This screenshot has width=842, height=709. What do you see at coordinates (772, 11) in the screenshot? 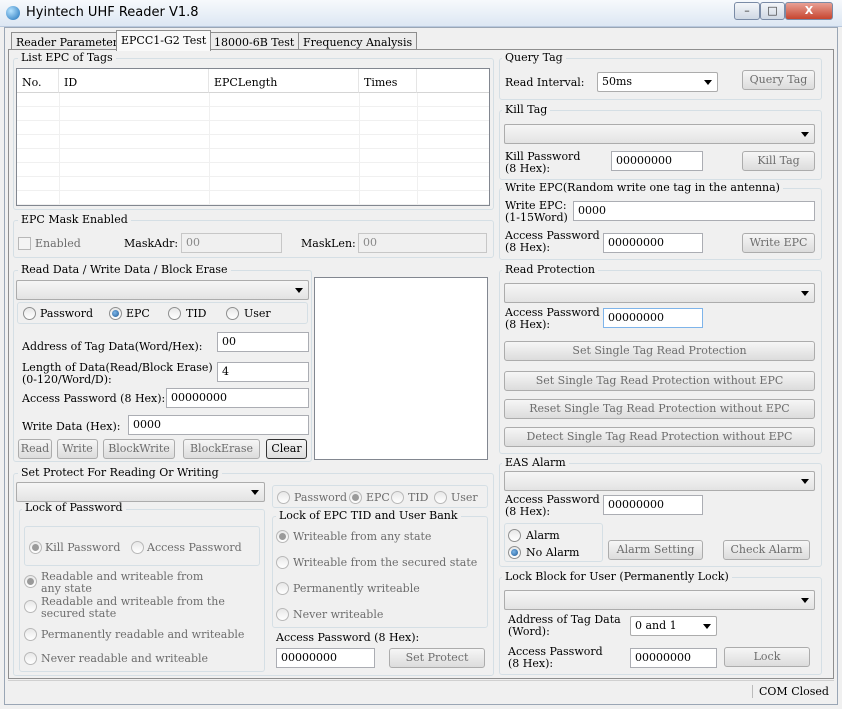
I see `maximize-button: □` at bounding box center [772, 11].